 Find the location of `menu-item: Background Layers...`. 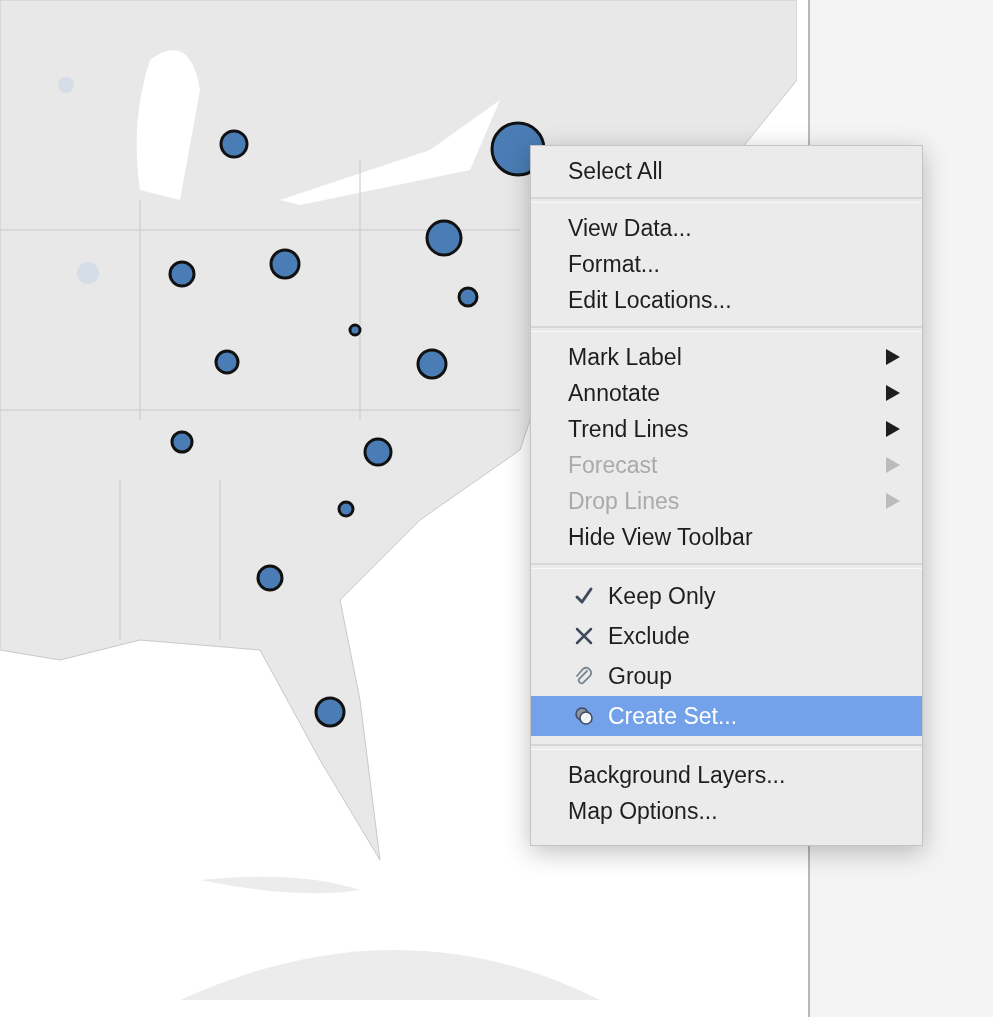

menu-item: Background Layers... is located at coordinates (726, 775).